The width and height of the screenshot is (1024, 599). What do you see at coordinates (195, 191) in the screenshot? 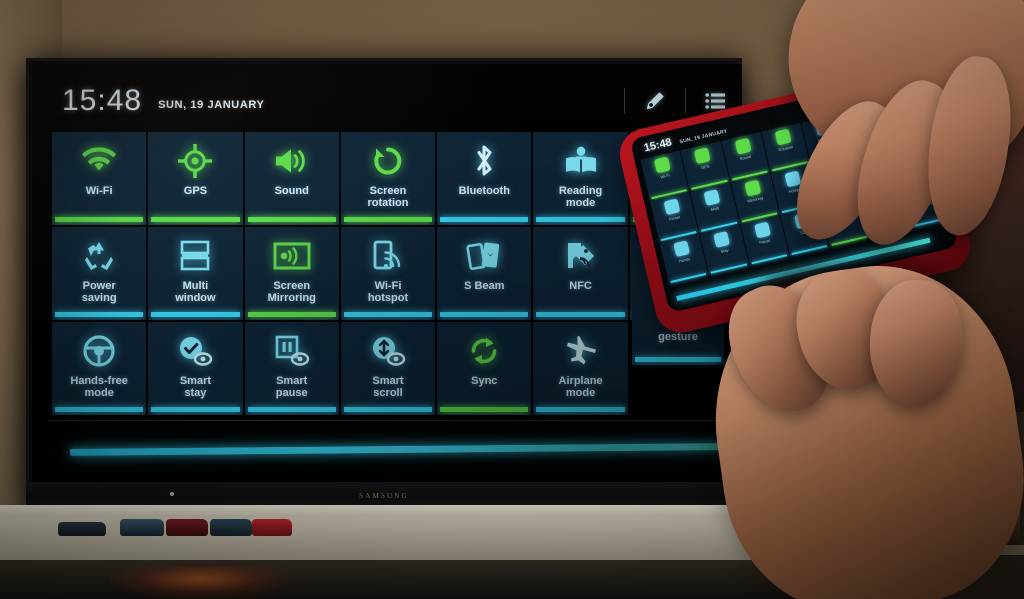
I see `tile-label: GPS` at bounding box center [195, 191].